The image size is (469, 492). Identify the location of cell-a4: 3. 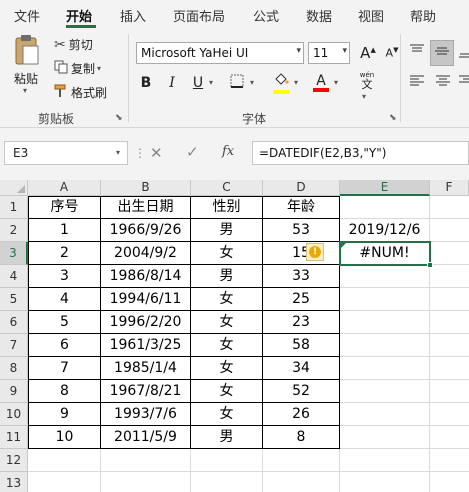
(64, 276).